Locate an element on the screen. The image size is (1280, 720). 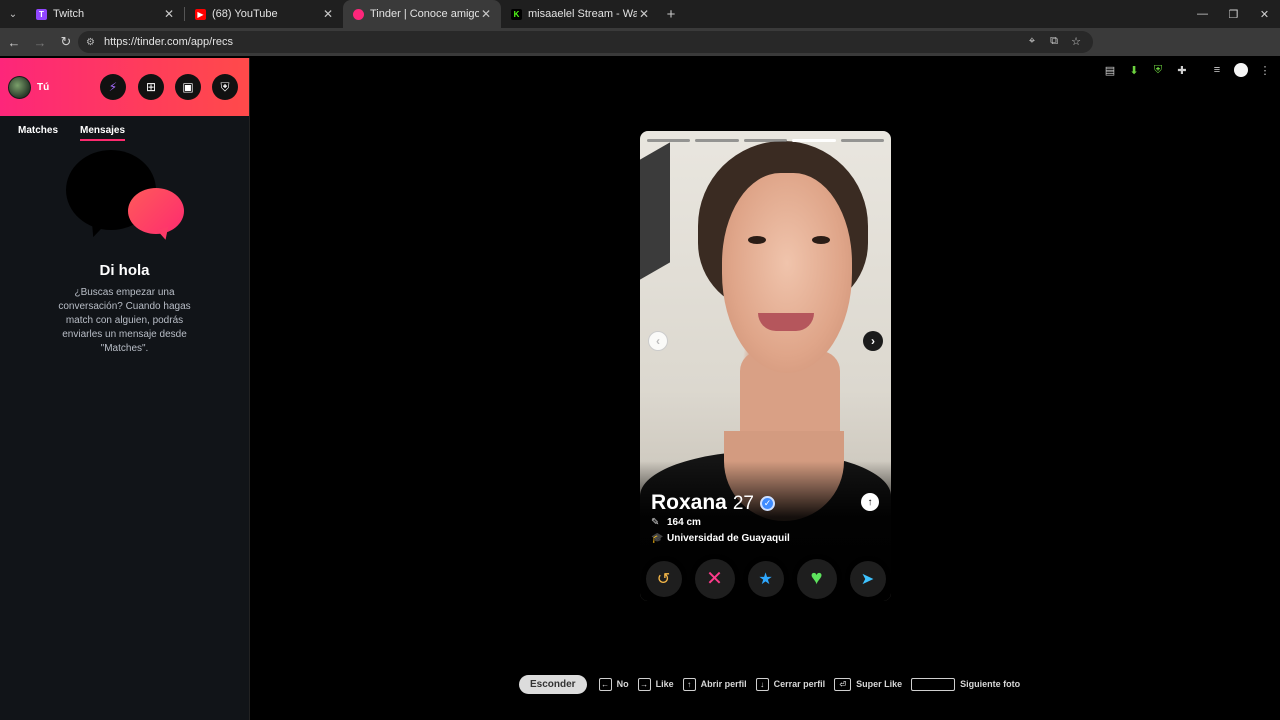
shortcut-super-like: ⏎ Super Like is located at coordinates (868, 684).